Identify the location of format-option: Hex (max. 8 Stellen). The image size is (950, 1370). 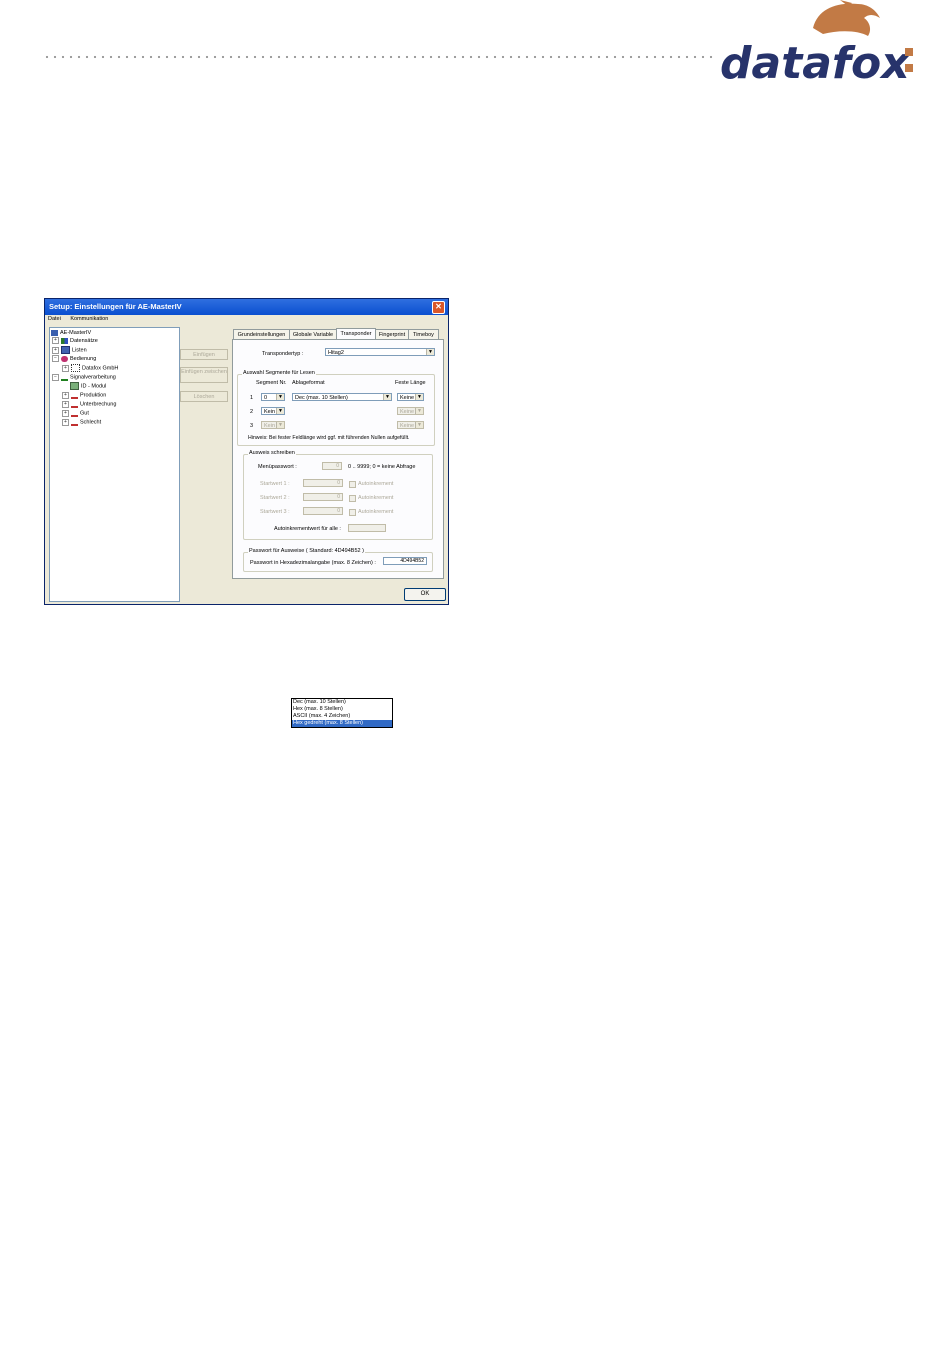
(342, 709).